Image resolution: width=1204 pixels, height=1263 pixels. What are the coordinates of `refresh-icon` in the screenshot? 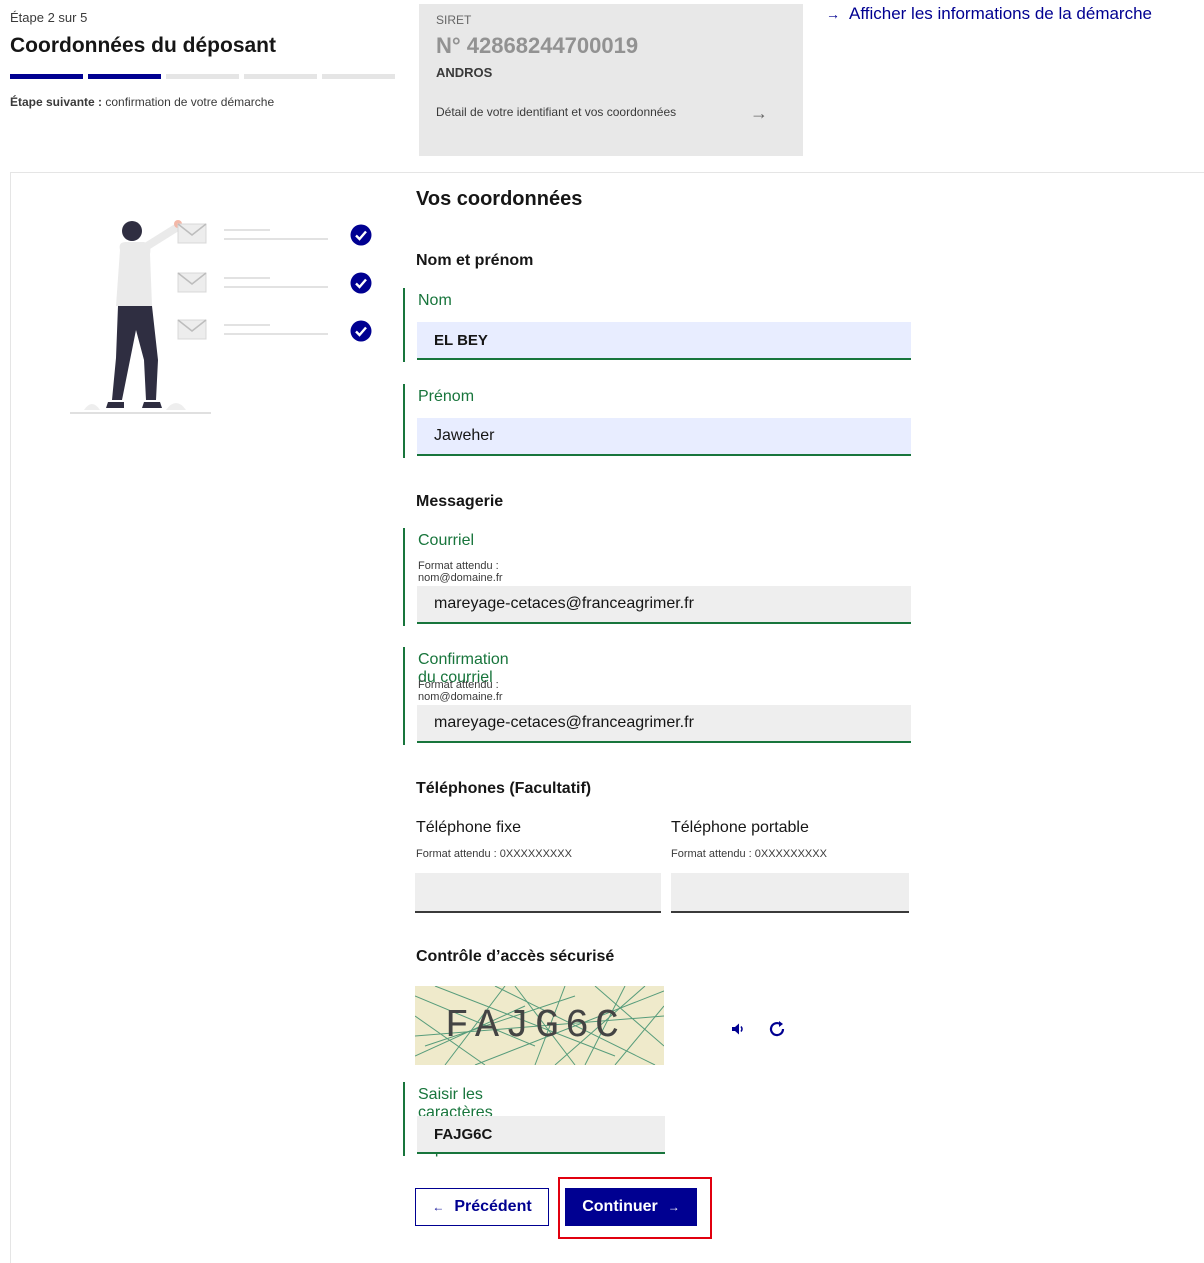 It's located at (777, 1029).